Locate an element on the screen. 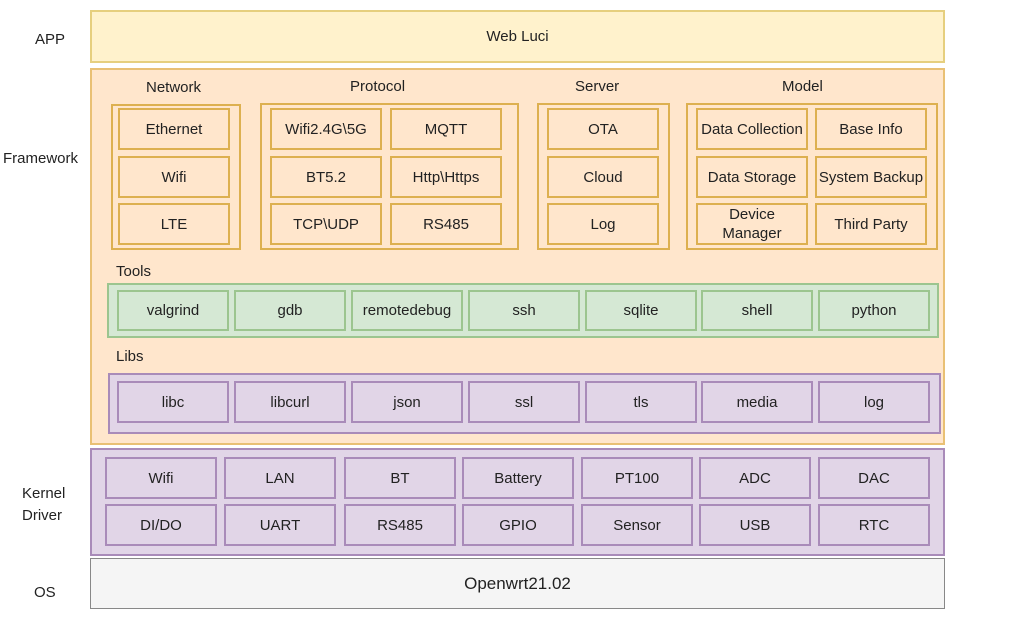 This screenshot has height=617, width=1024. model-item-data-storage: Data Storage is located at coordinates (752, 177).